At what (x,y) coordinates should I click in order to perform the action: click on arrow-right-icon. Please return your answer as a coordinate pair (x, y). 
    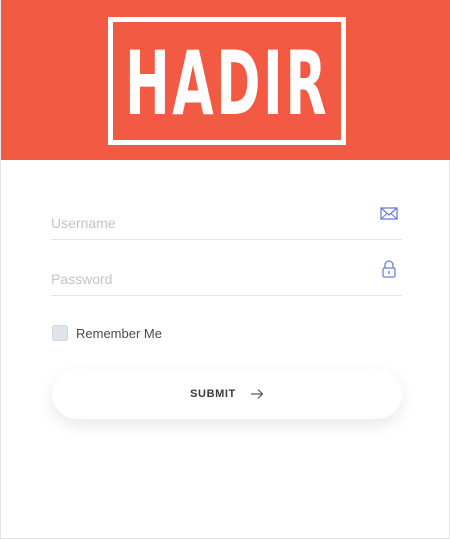
    Looking at the image, I should click on (257, 394).